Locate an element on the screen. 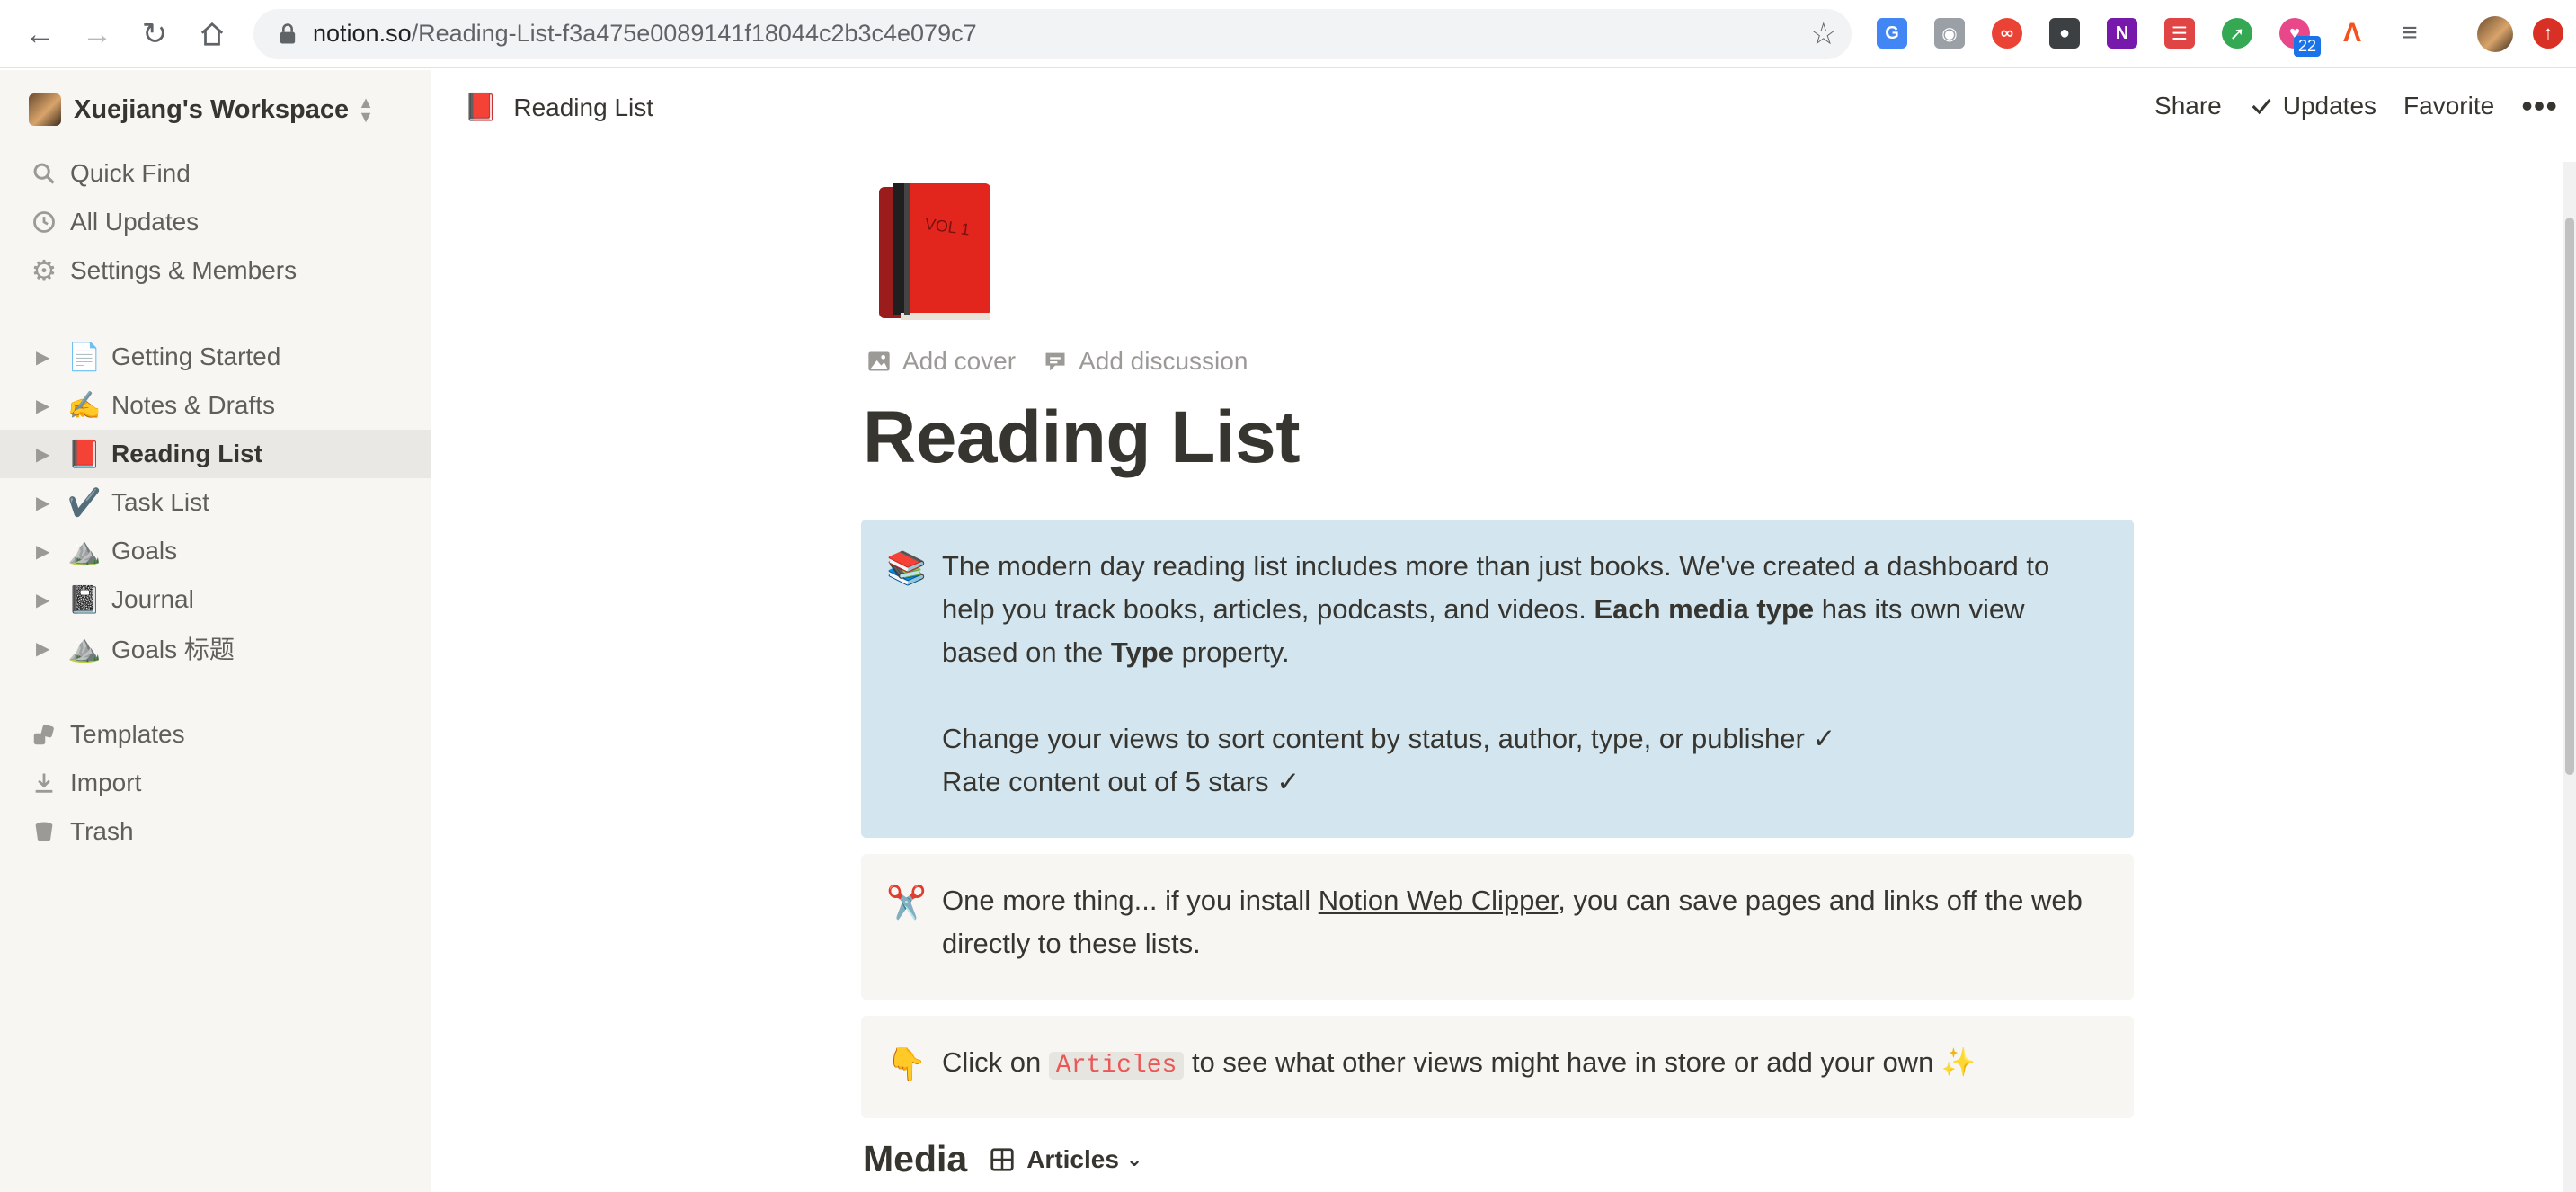 This screenshot has width=2576, height=1192. sidebar-item-getting-started: ▶ 📄 Getting Started is located at coordinates (215, 357).